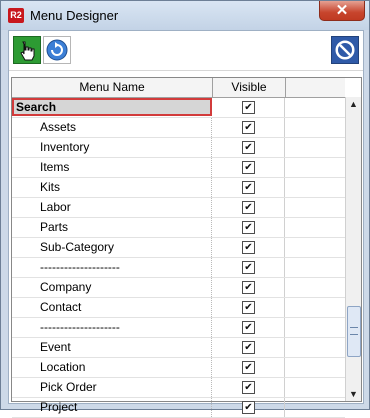 The height and width of the screenshot is (418, 370). I want to click on menu-name-cell: Items, so click(112, 167).